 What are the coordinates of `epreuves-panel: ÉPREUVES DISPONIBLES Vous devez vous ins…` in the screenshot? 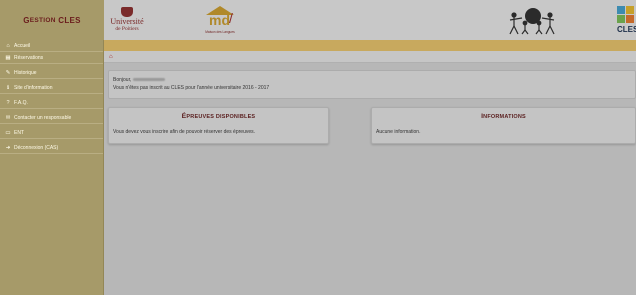 It's located at (218, 125).